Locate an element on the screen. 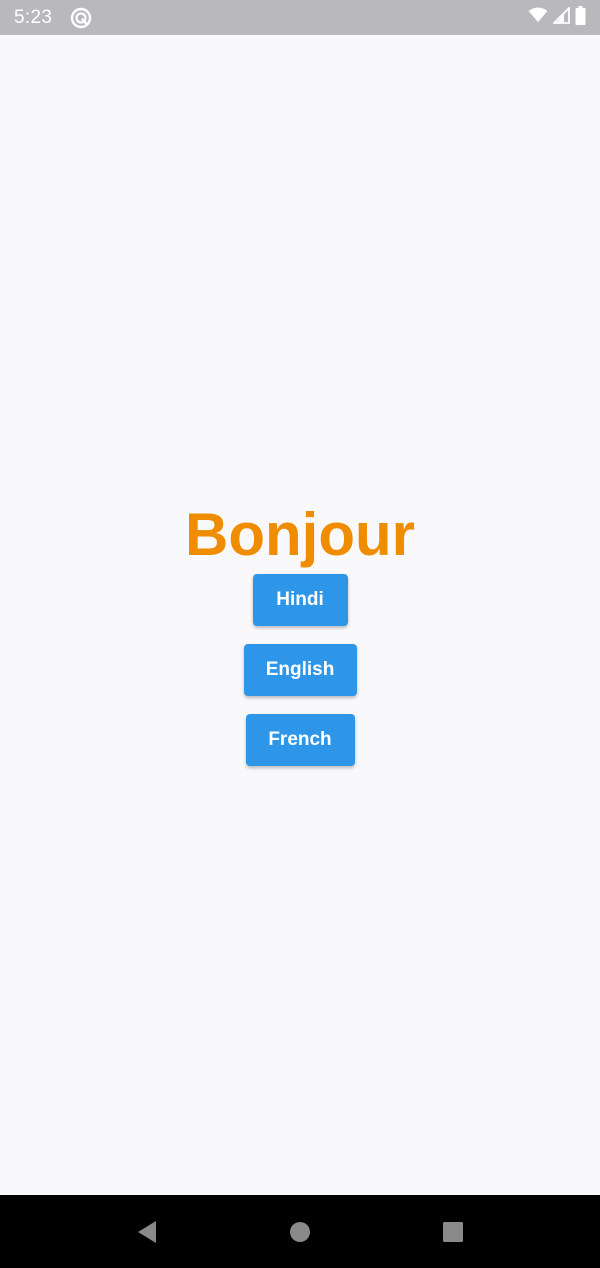 This screenshot has width=600, height=1268. hindi-button: Hindi is located at coordinates (300, 600).